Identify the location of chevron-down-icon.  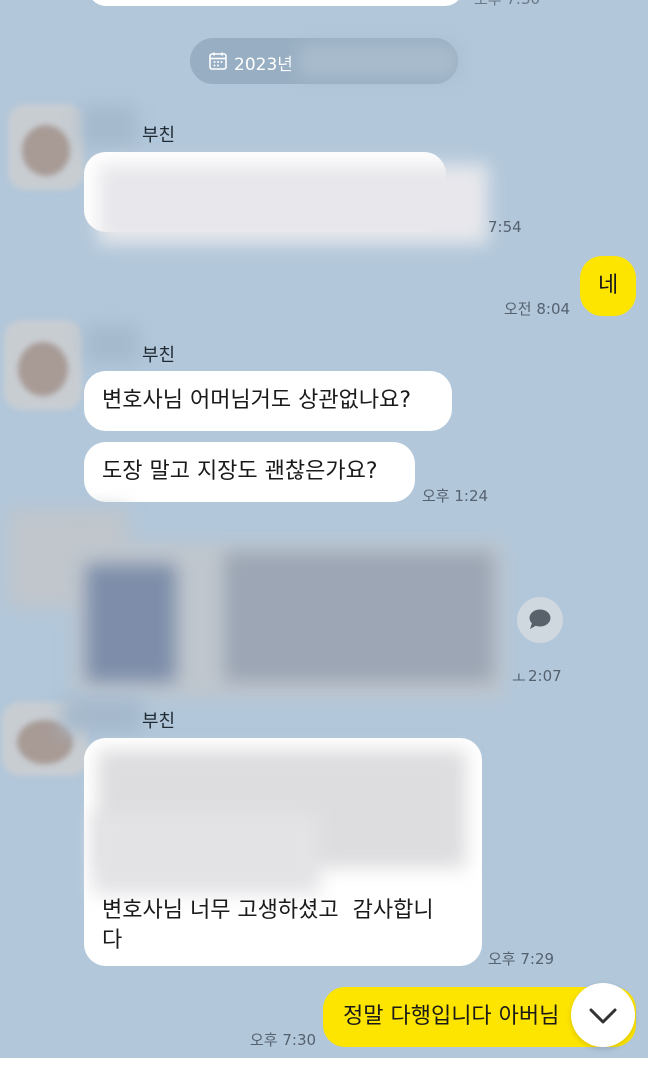
(603, 1016).